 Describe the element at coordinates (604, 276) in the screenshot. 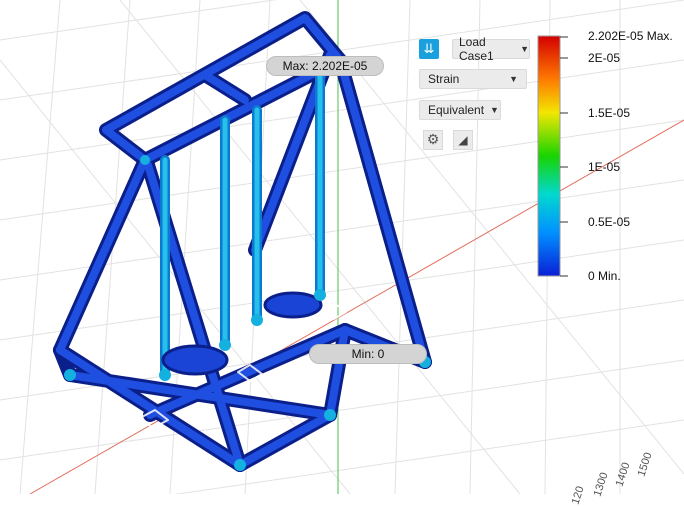

I see `legend-min-label: 0 Min.` at that location.